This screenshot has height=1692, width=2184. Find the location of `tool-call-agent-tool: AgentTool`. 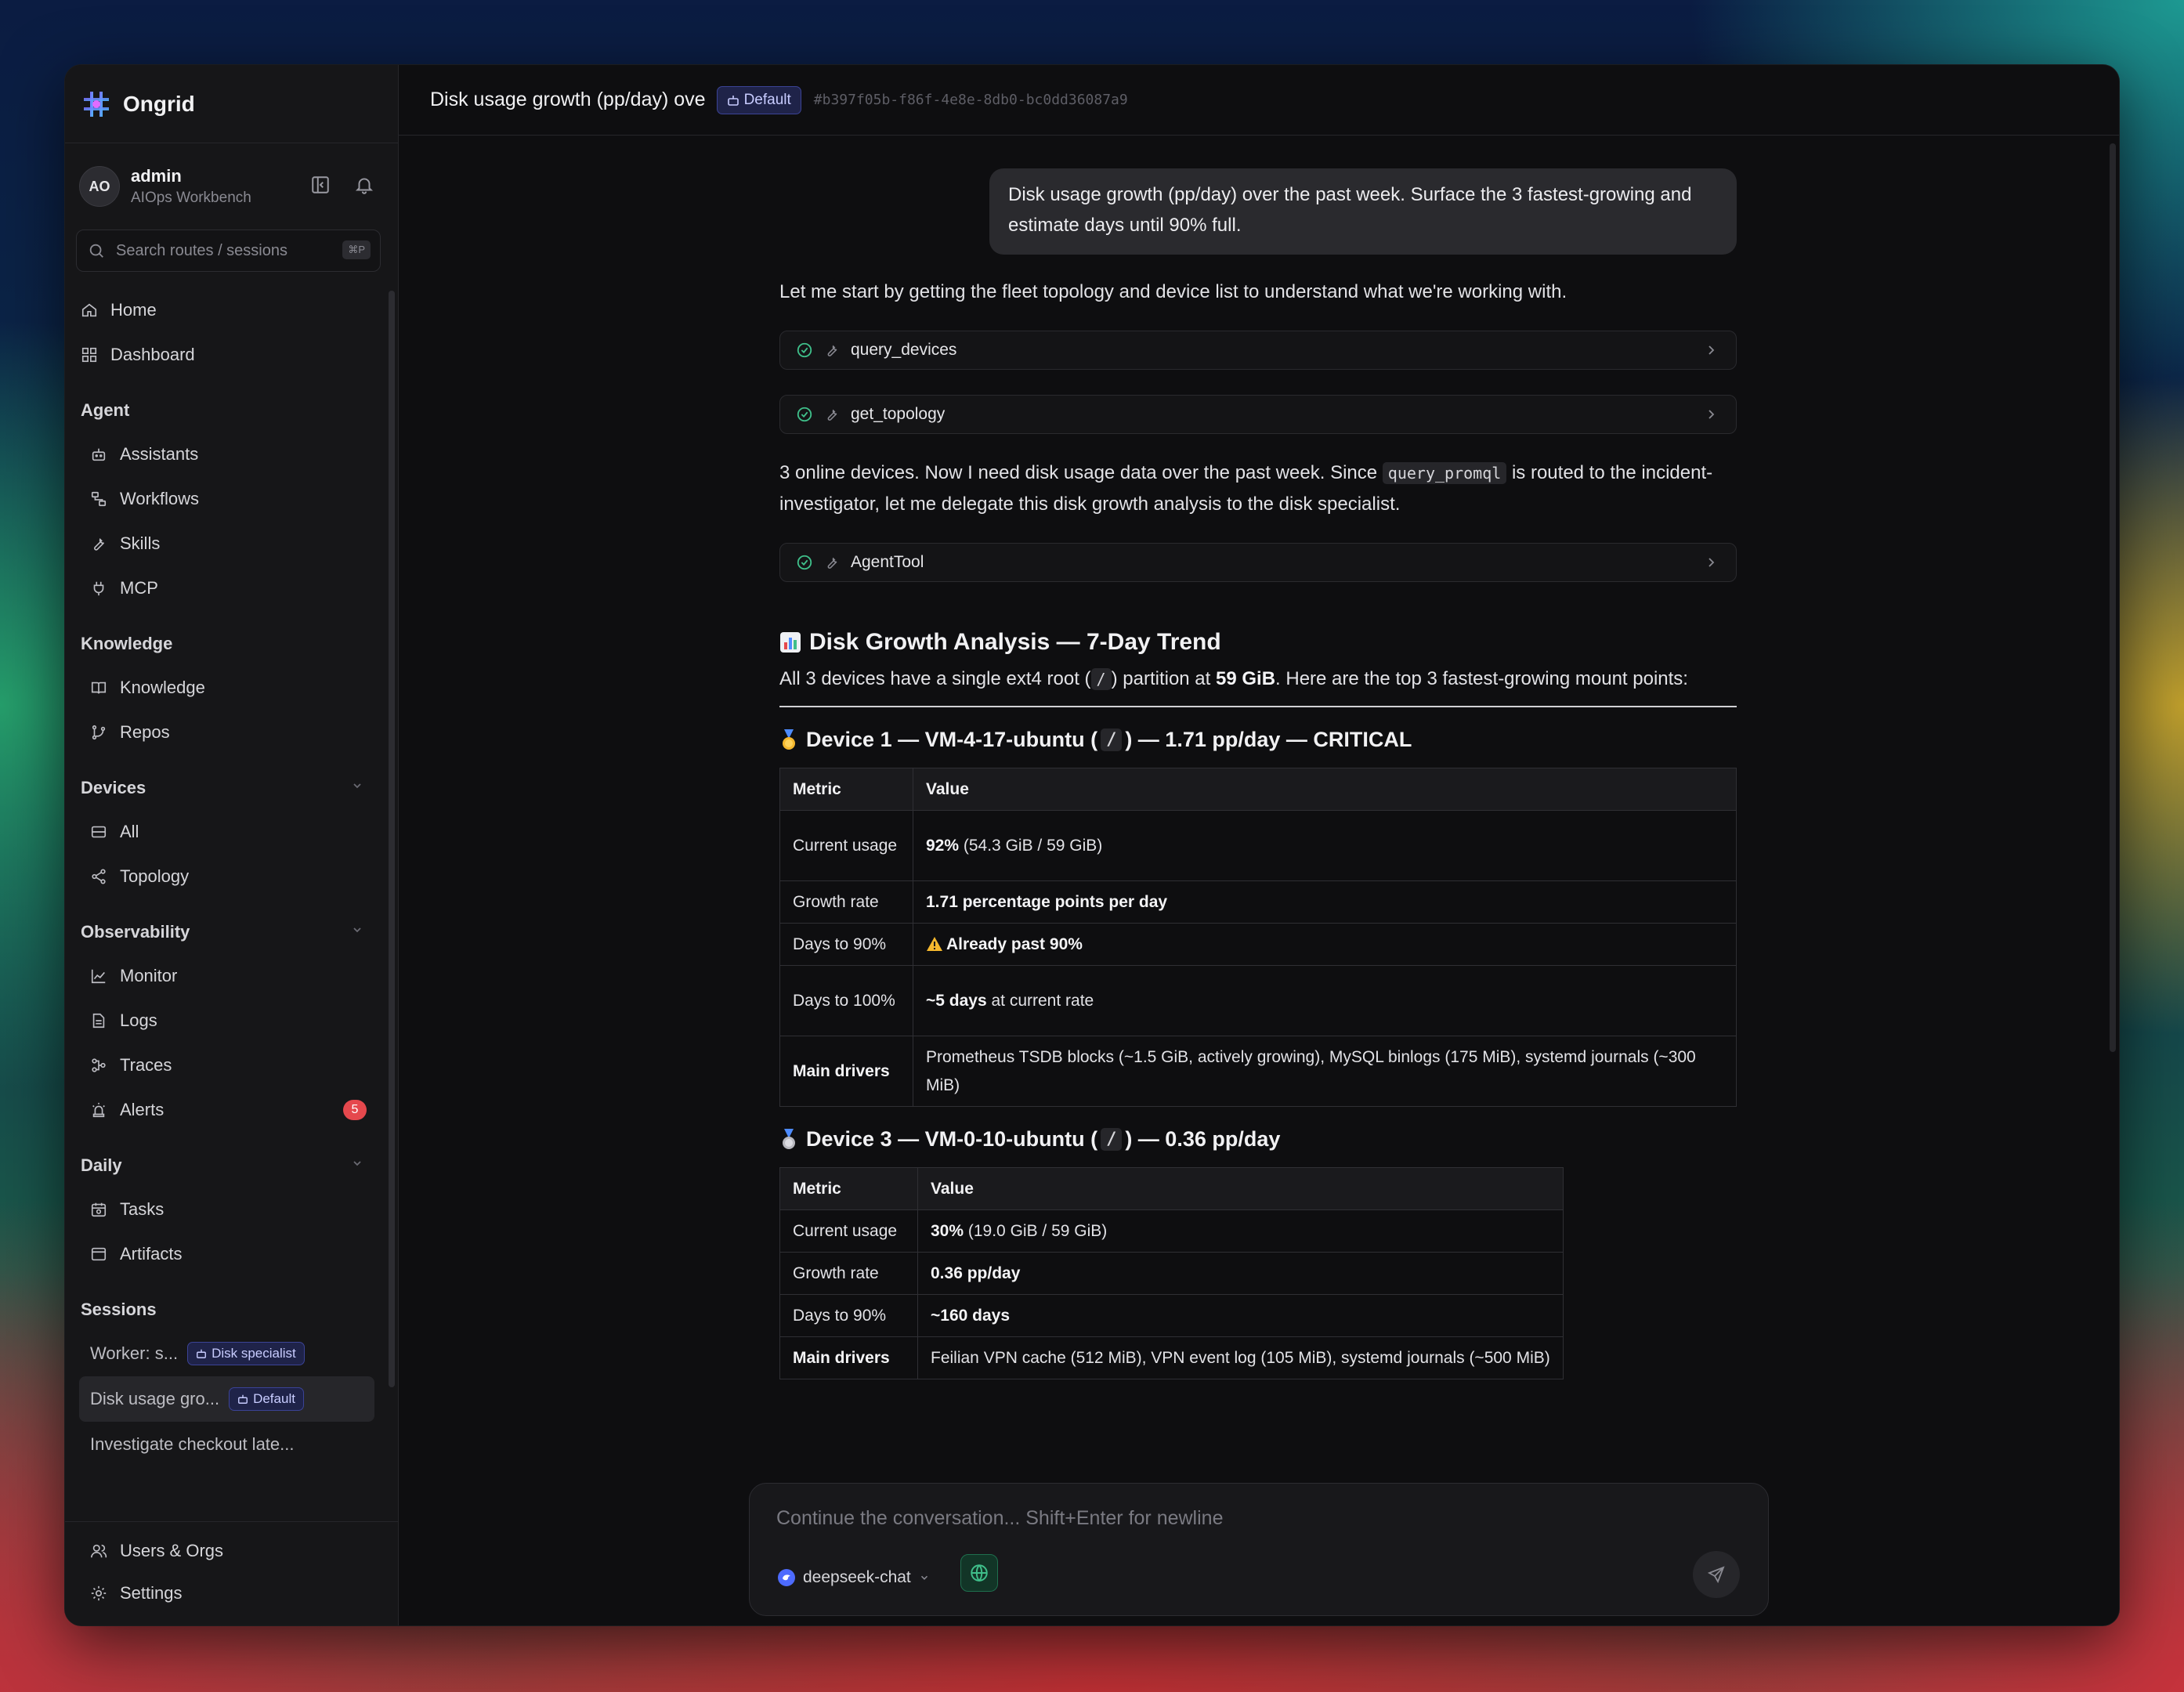

tool-call-agent-tool: AgentTool is located at coordinates (1258, 562).